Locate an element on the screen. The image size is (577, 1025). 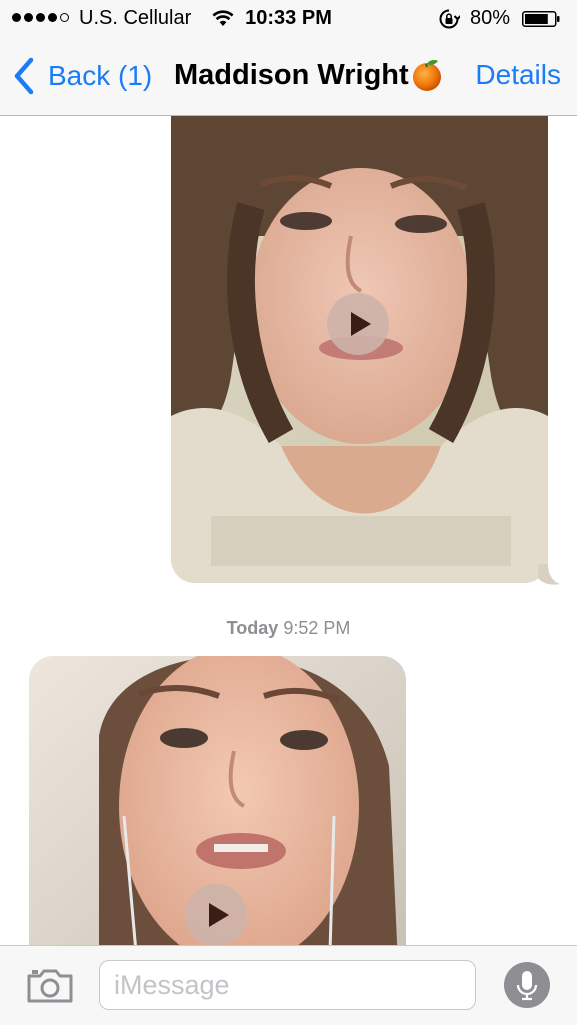
timestamp-day: Today is located at coordinates (252, 628).